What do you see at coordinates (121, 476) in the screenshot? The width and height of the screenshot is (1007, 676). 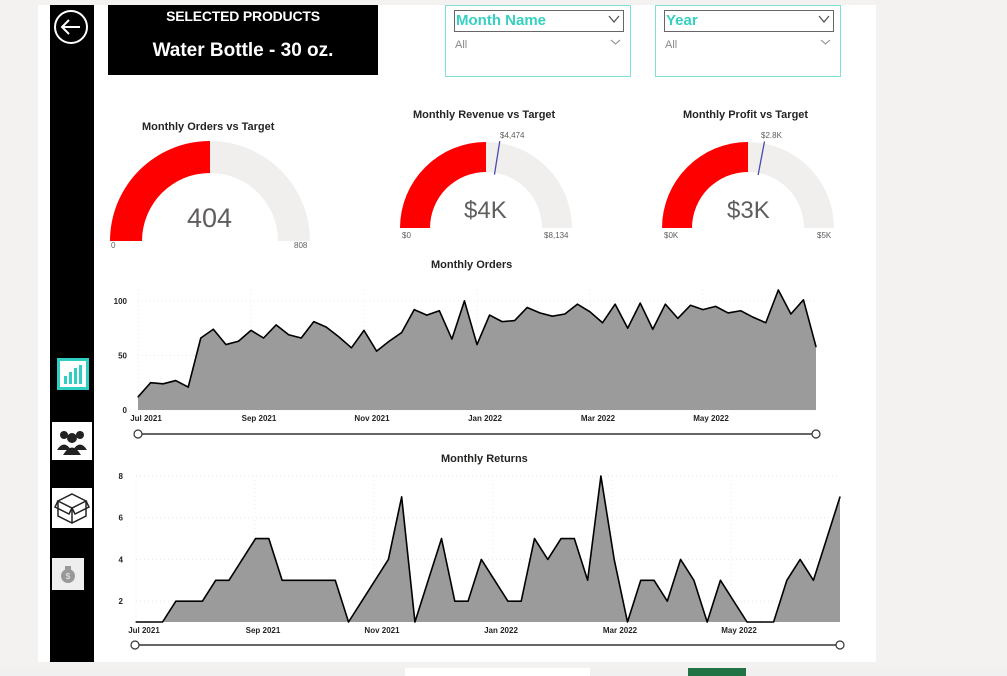 I see `y-tick-label: 8` at bounding box center [121, 476].